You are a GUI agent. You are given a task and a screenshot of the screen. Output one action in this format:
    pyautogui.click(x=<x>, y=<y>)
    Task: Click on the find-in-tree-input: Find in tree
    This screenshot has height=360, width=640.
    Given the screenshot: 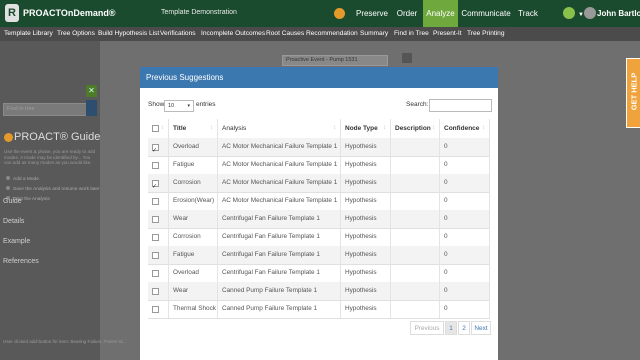 What is the action you would take?
    pyautogui.click(x=45, y=109)
    